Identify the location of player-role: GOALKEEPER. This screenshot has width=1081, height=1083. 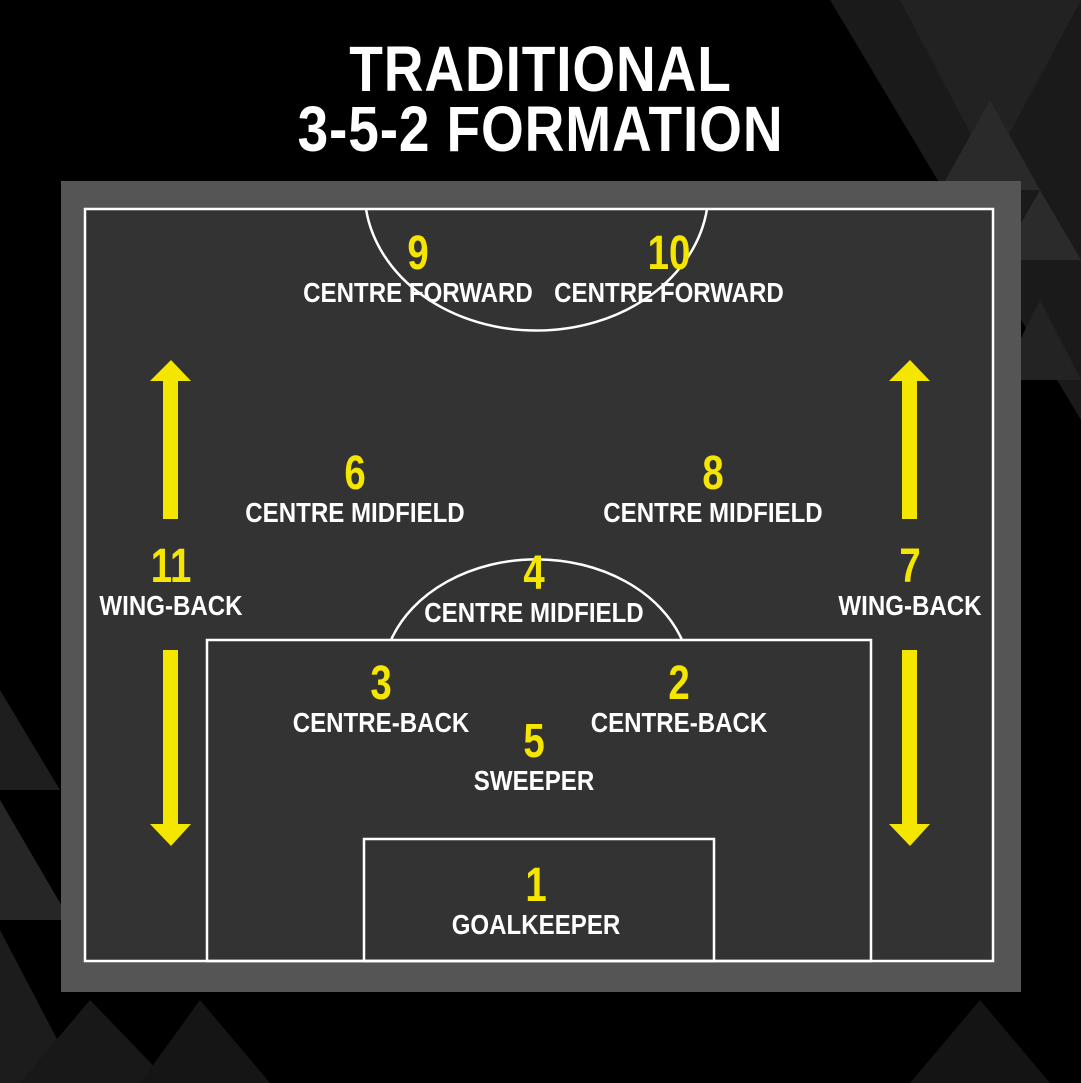
(536, 924).